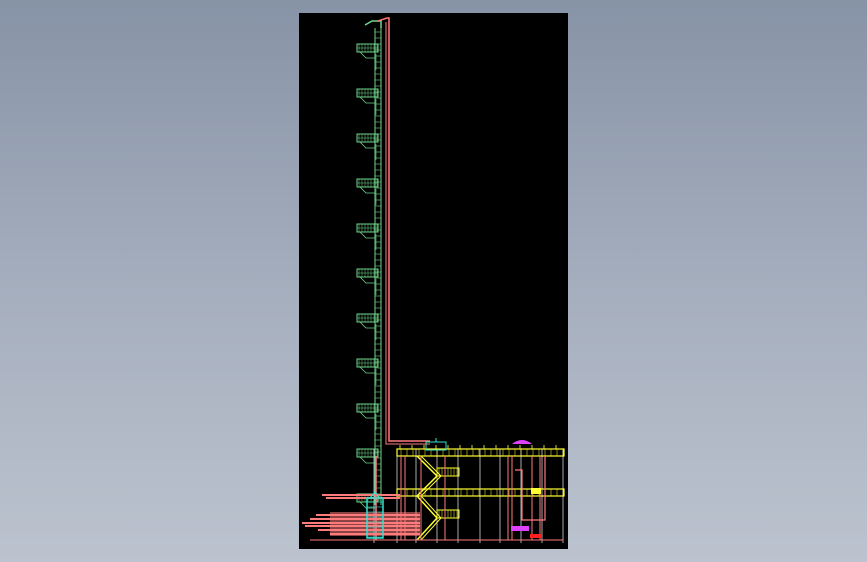 This screenshot has width=867, height=562. Describe the element at coordinates (375, 524) in the screenshot. I see `pipe-mass` at that location.